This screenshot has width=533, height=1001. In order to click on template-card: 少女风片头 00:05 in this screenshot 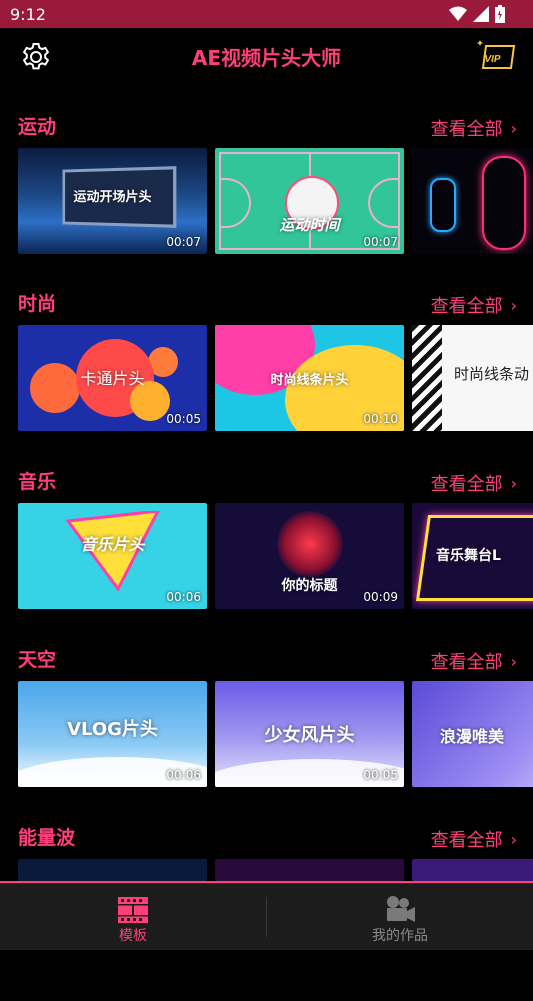, I will do `click(309, 734)`.